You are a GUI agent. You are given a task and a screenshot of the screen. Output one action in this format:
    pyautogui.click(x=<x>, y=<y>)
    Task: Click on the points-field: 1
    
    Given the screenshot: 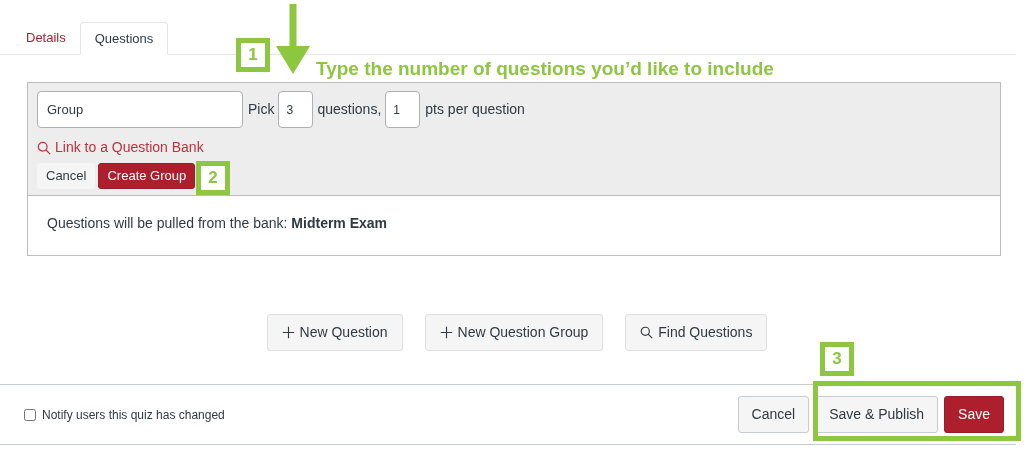 What is the action you would take?
    pyautogui.click(x=403, y=109)
    